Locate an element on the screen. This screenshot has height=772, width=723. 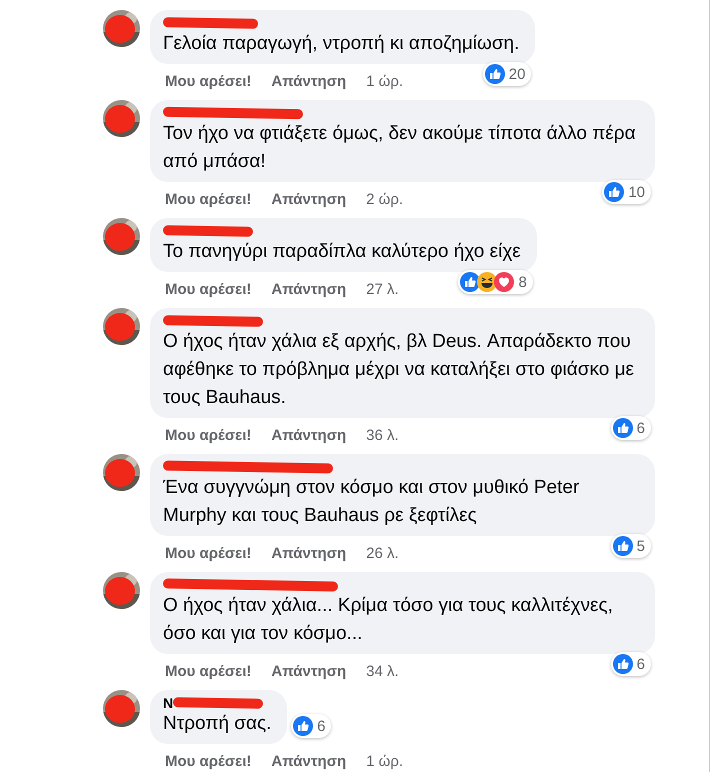
laughing-face-icon is located at coordinates (487, 282).